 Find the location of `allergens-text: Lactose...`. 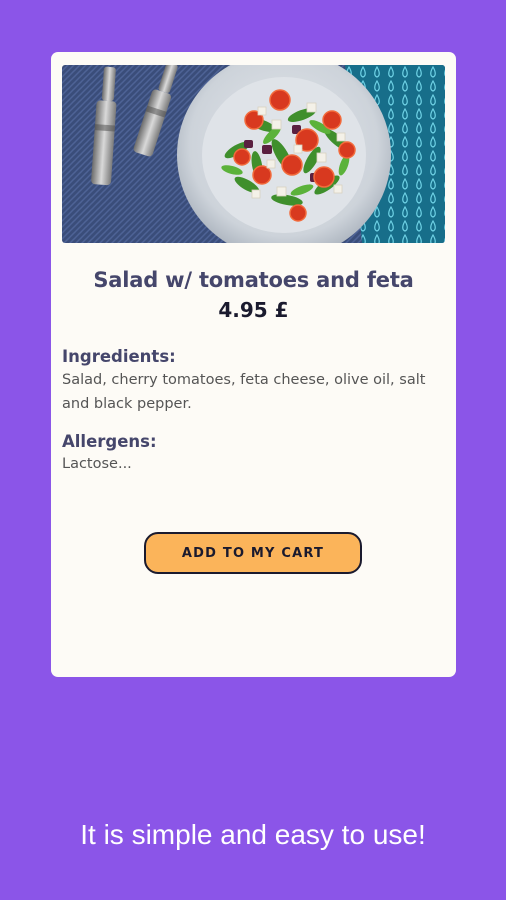

allergens-text: Lactose... is located at coordinates (97, 464).